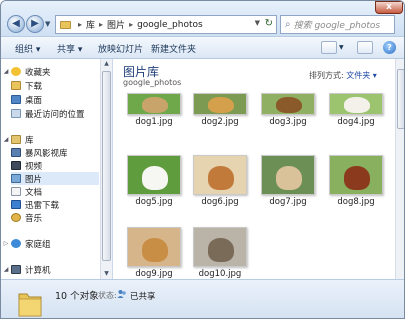 This screenshot has height=319, width=405. Describe the element at coordinates (77, 296) in the screenshot. I see `item-count: 10 个对象` at that location.